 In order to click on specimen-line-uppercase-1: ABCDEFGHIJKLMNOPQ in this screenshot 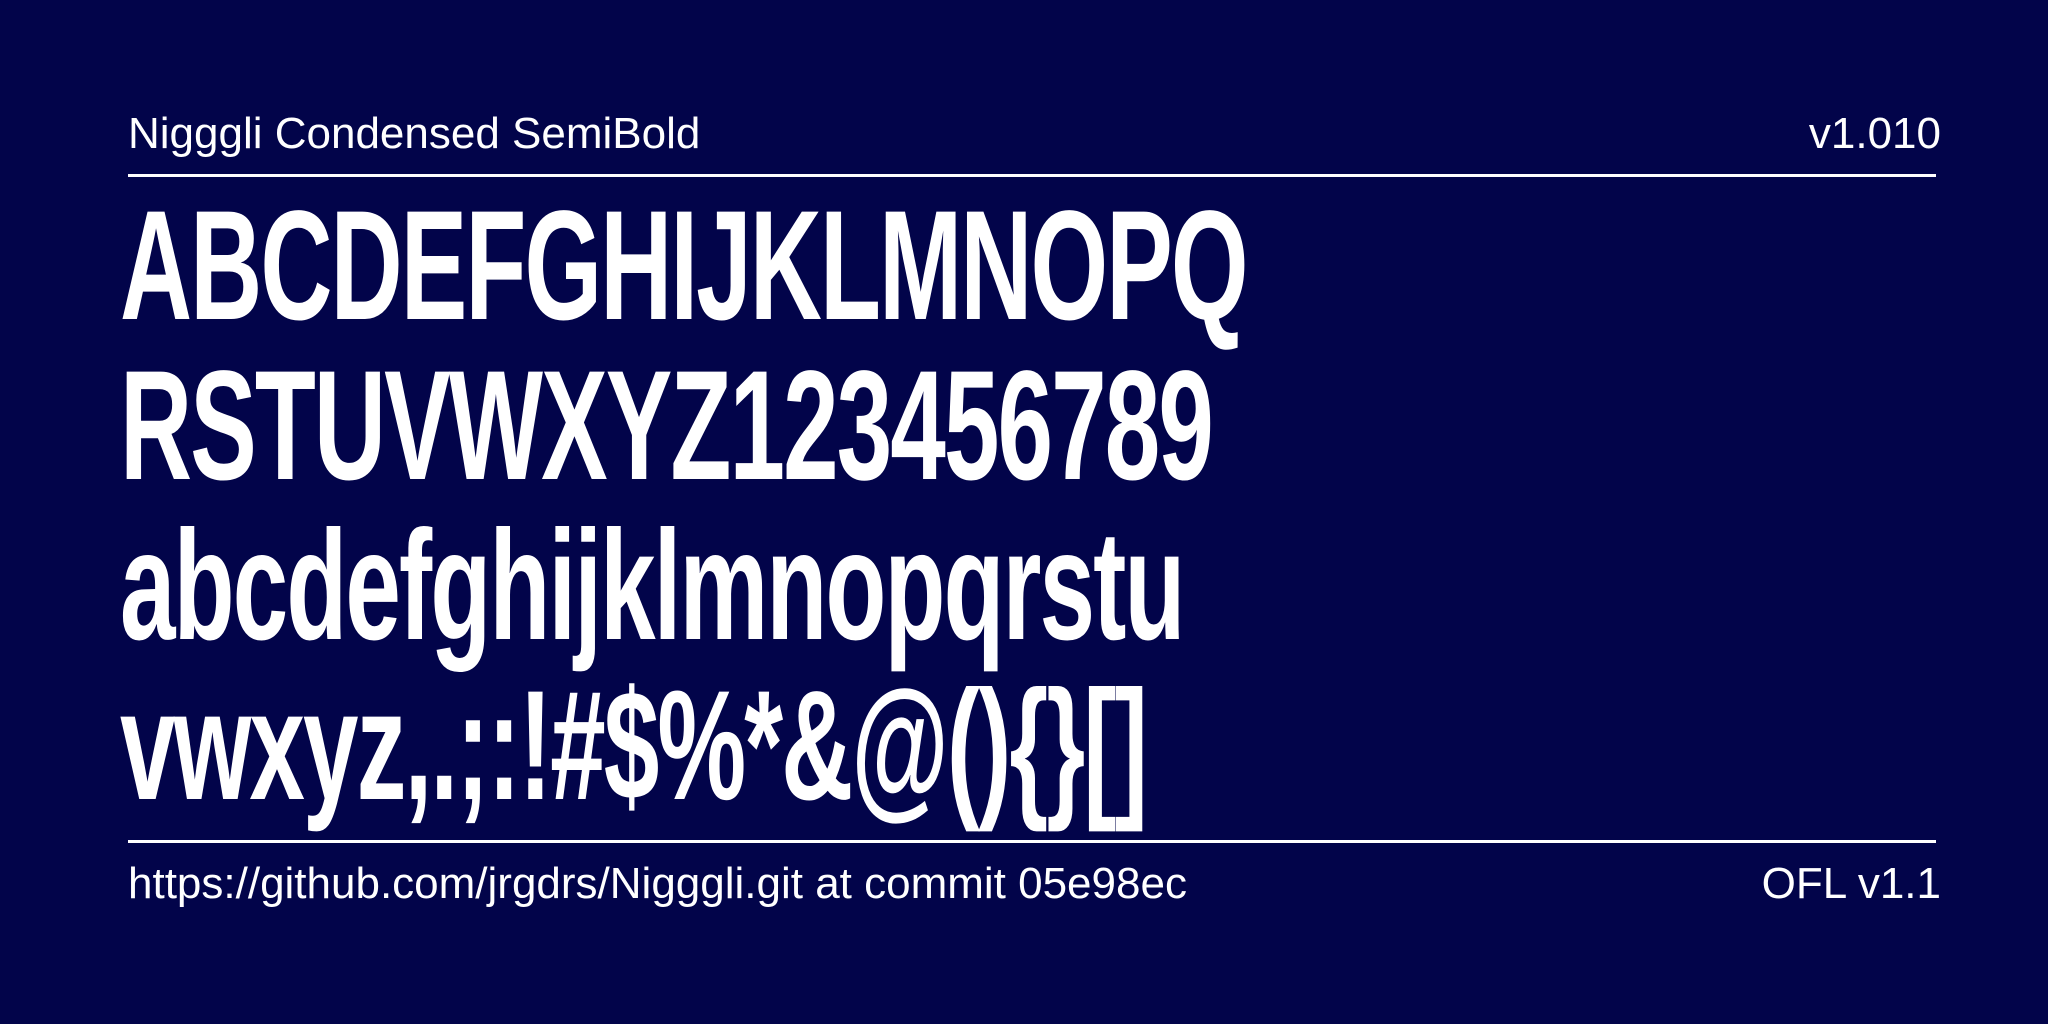, I will do `click(684, 266)`.